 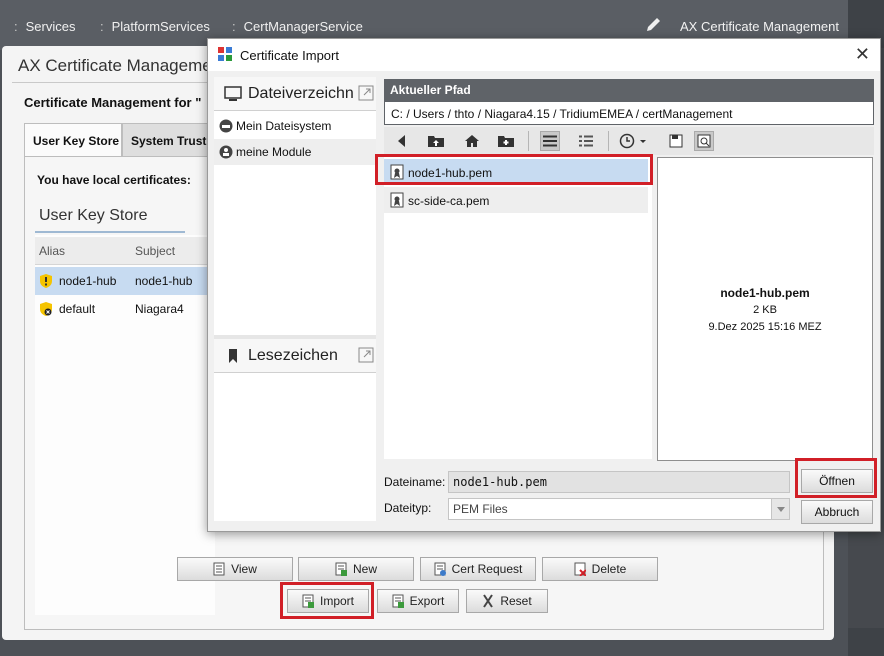 I want to click on current-path-header: Aktueller Pfad, so click(x=629, y=90).